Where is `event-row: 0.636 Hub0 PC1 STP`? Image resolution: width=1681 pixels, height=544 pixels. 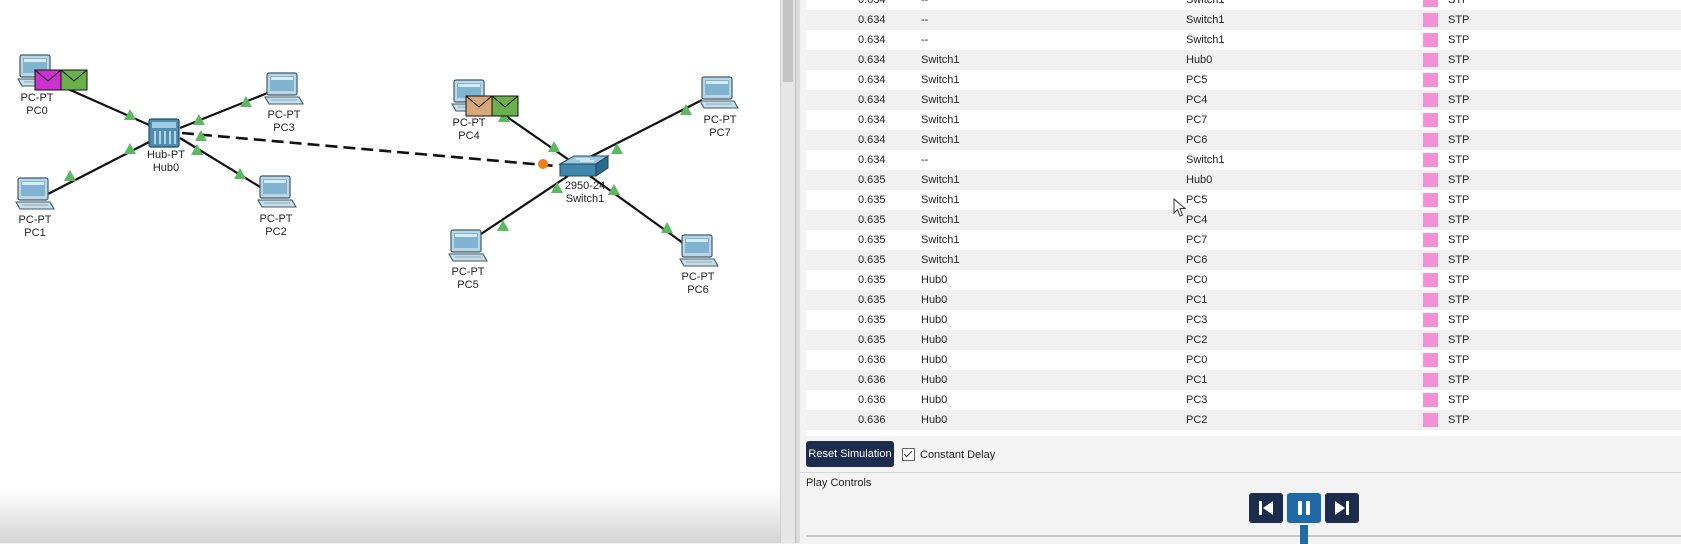
event-row: 0.636 Hub0 PC1 STP is located at coordinates (1243, 380).